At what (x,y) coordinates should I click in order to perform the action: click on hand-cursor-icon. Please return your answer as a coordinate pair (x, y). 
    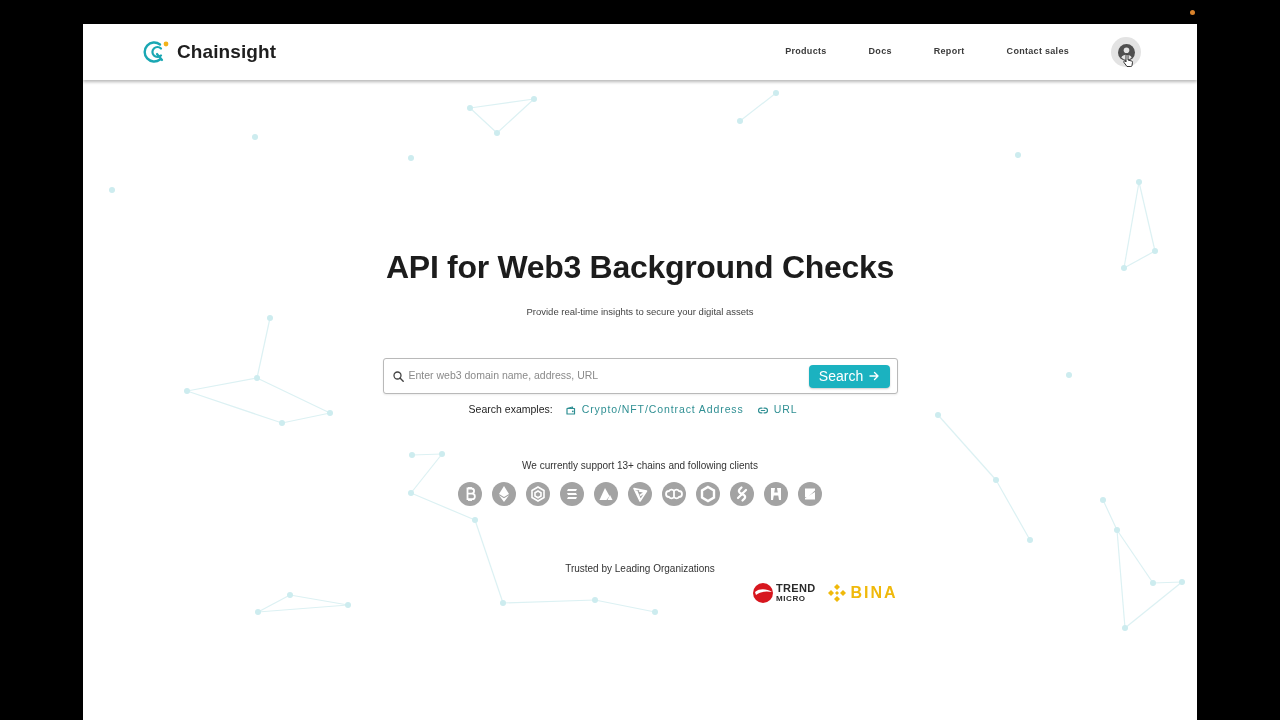
    Looking at the image, I should click on (1128, 60).